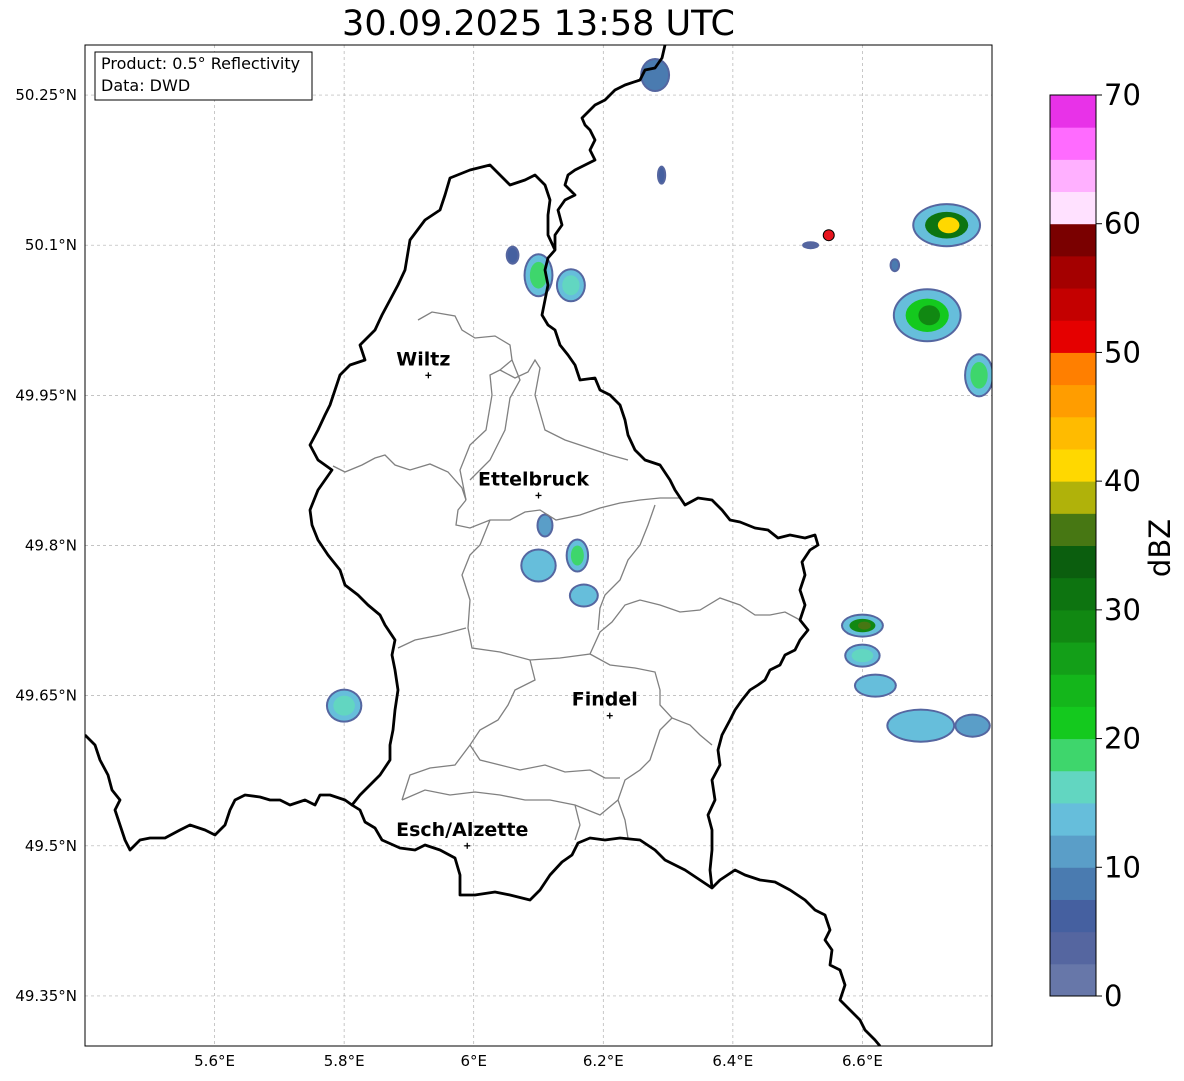 Image resolution: width=1184 pixels, height=1081 pixels. What do you see at coordinates (828, 235) in the screenshot?
I see `radar-site-marker` at bounding box center [828, 235].